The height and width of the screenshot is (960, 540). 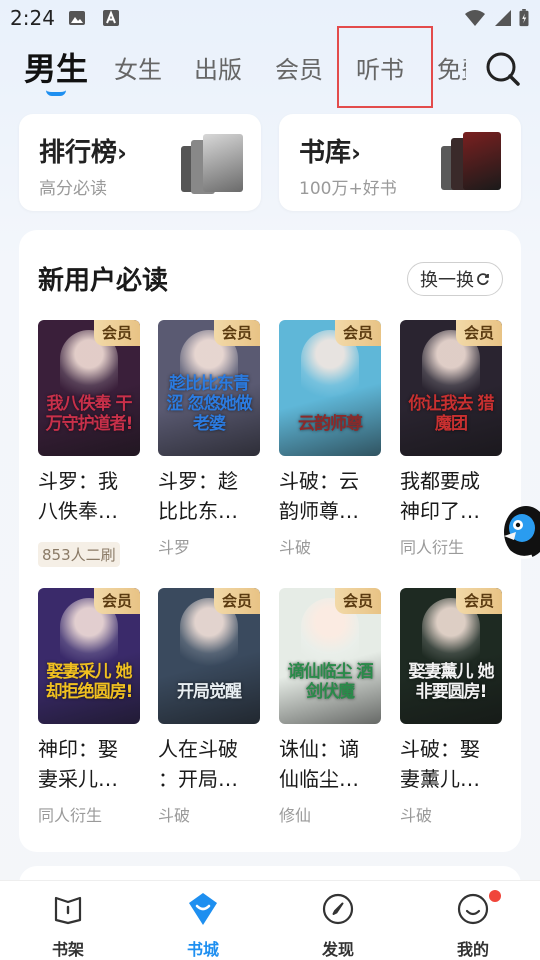 What do you see at coordinates (111, 18) in the screenshot?
I see `app-notification-icon` at bounding box center [111, 18].